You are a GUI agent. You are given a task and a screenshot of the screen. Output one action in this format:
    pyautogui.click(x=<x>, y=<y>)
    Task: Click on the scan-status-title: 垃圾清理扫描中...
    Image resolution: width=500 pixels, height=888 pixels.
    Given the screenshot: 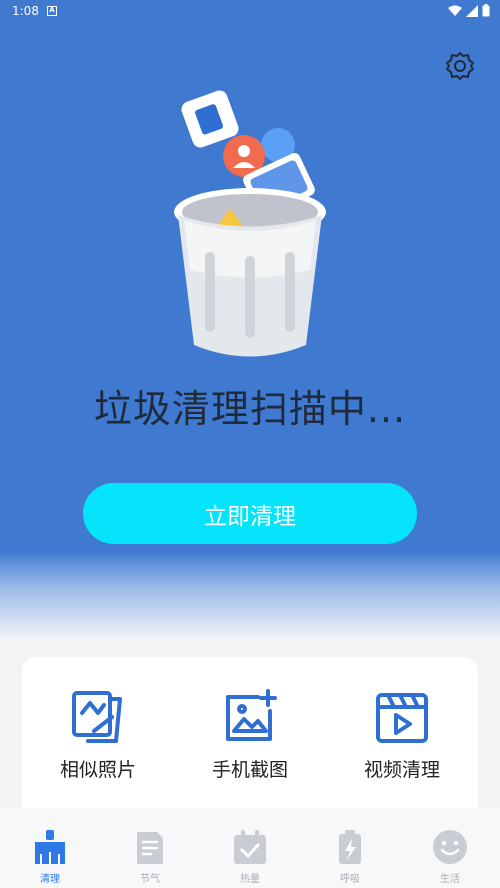 What is the action you would take?
    pyautogui.click(x=250, y=409)
    